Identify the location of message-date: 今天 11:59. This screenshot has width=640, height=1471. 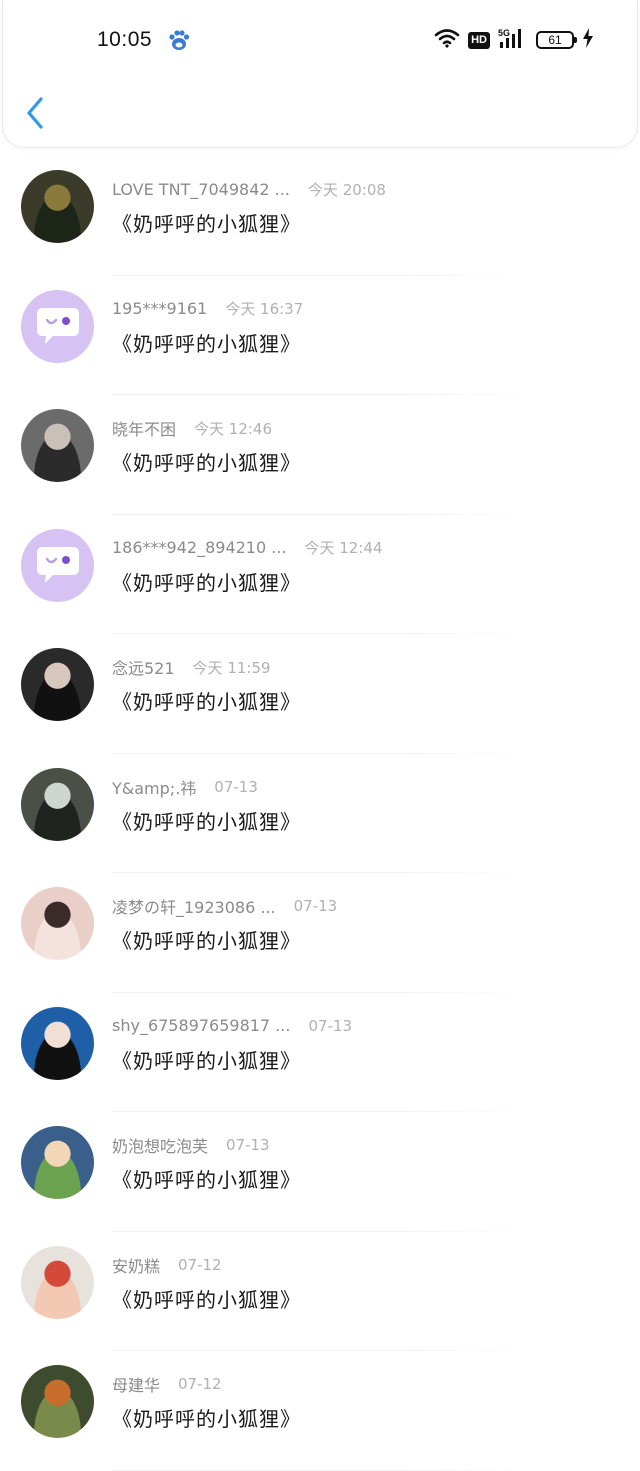
(231, 667).